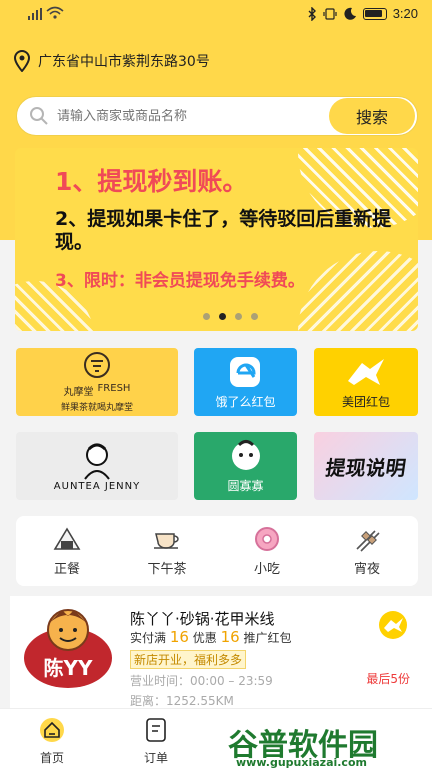  Describe the element at coordinates (67, 538) in the screenshot. I see `riceball-icon` at that location.